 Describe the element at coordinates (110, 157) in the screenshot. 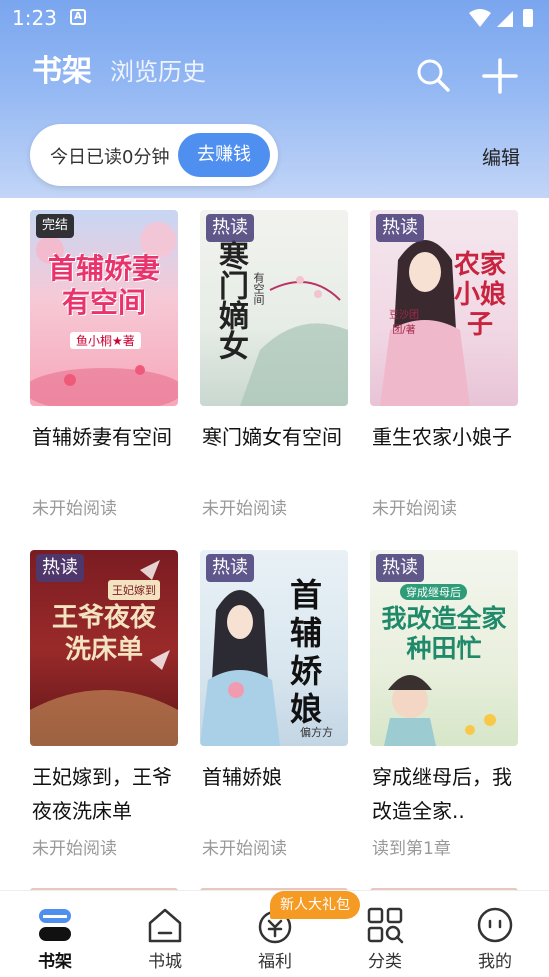

I see `reading-time-text: 今日已读0分钟` at that location.